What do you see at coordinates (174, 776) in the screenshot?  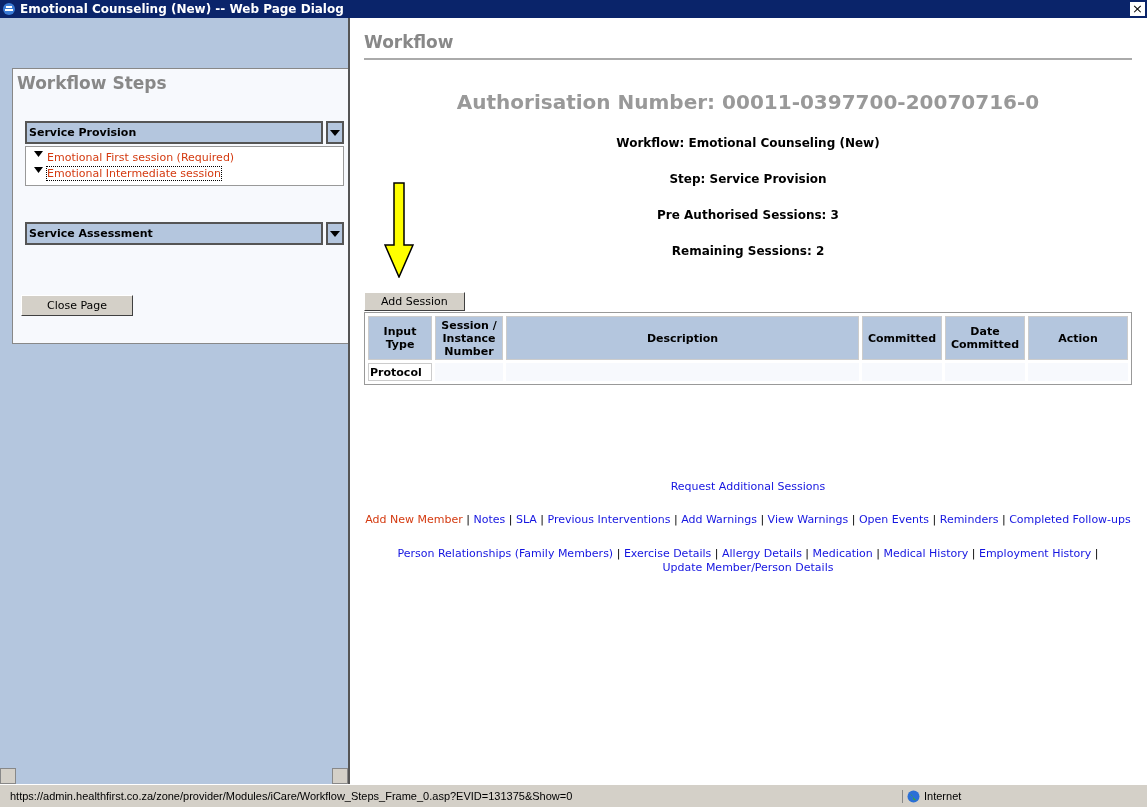 I see `scrollbar` at bounding box center [174, 776].